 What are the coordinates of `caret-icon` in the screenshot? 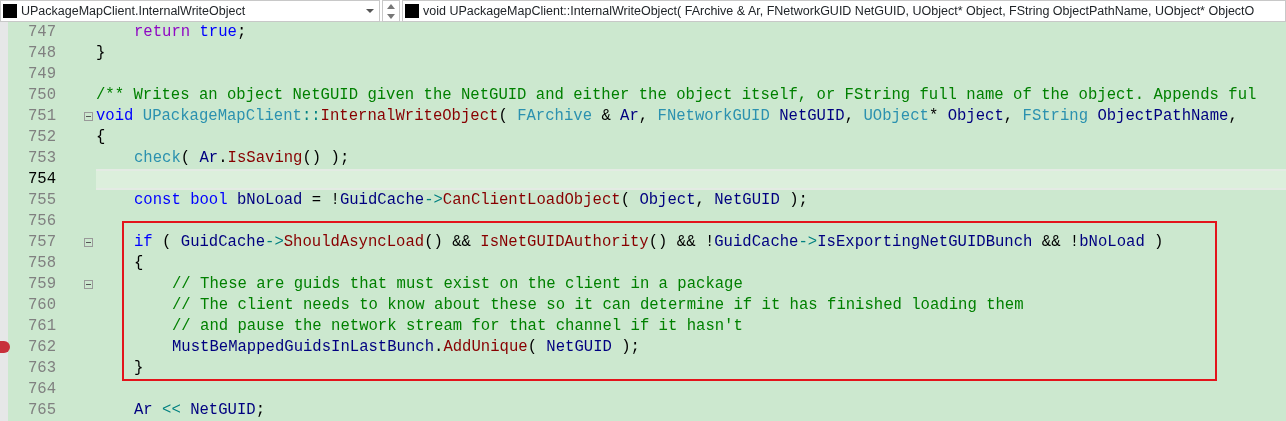 It's located at (370, 11).